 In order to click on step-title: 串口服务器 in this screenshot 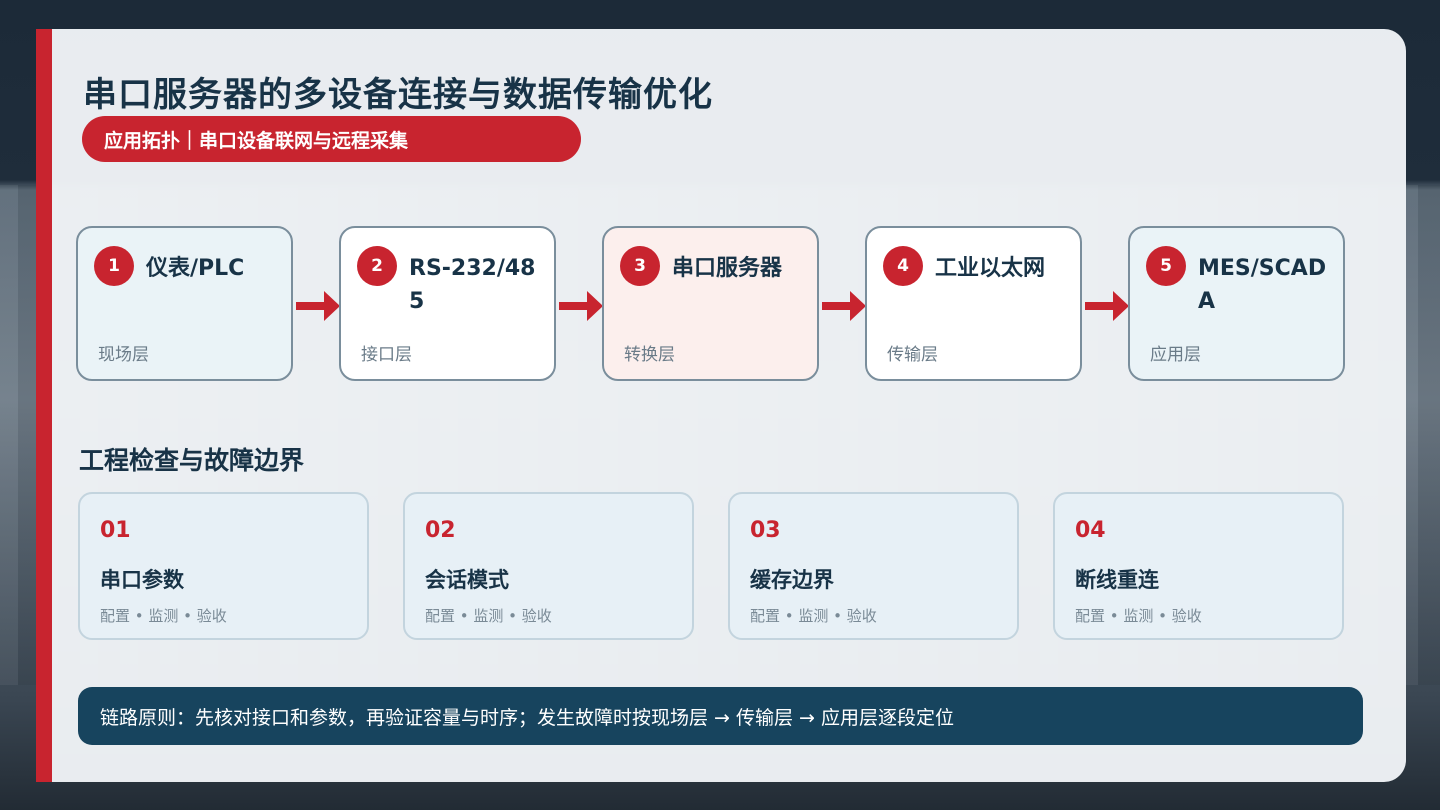, I will do `click(727, 268)`.